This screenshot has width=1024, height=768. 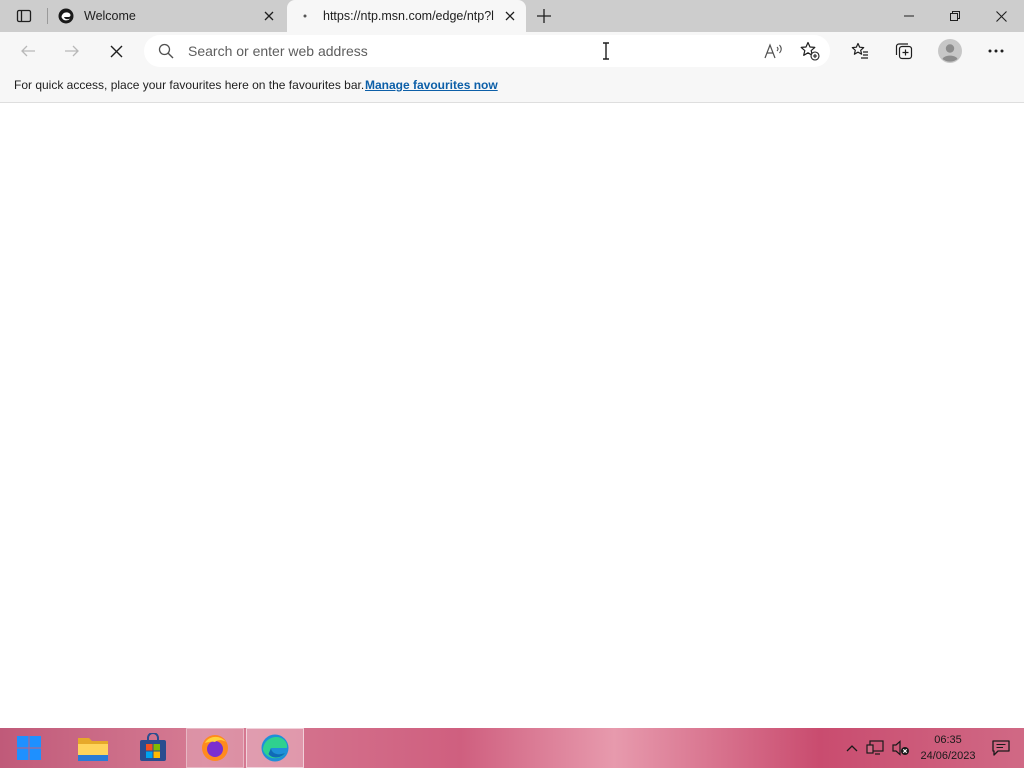 I want to click on clock-date: 24/06/2023, so click(x=948, y=756).